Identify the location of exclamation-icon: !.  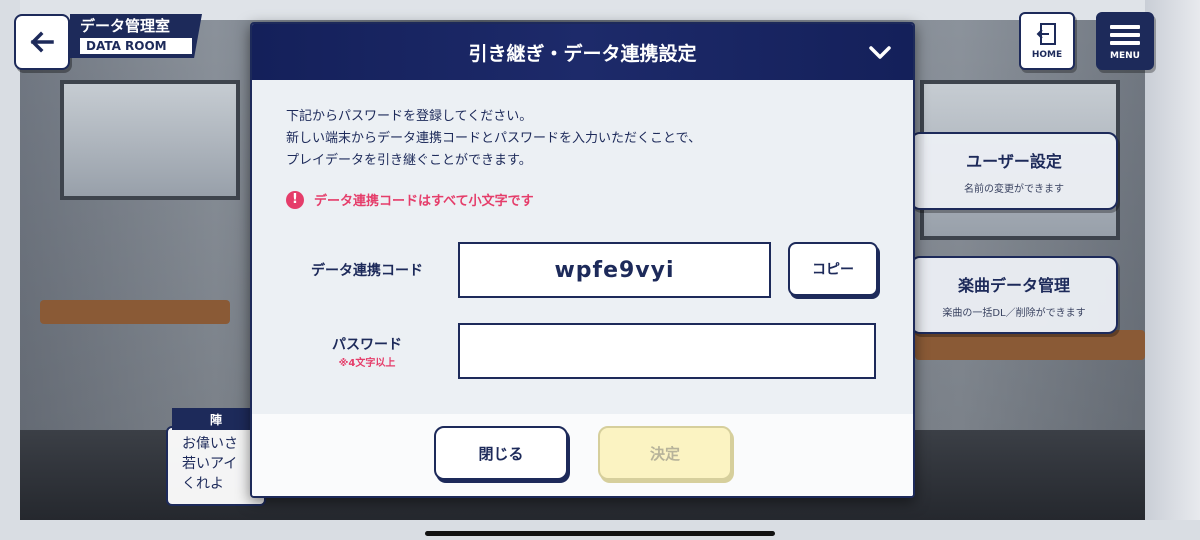
(295, 199).